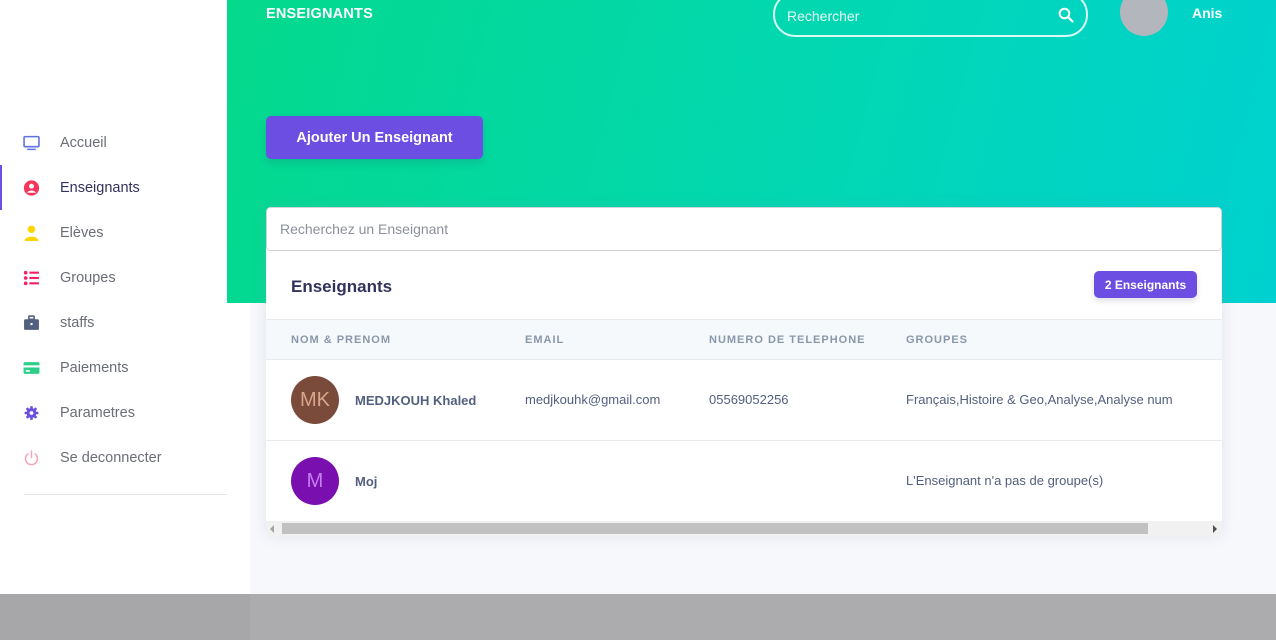 This screenshot has width=1276, height=640. Describe the element at coordinates (545, 340) in the screenshot. I see `column-header-email: EMAIL` at that location.